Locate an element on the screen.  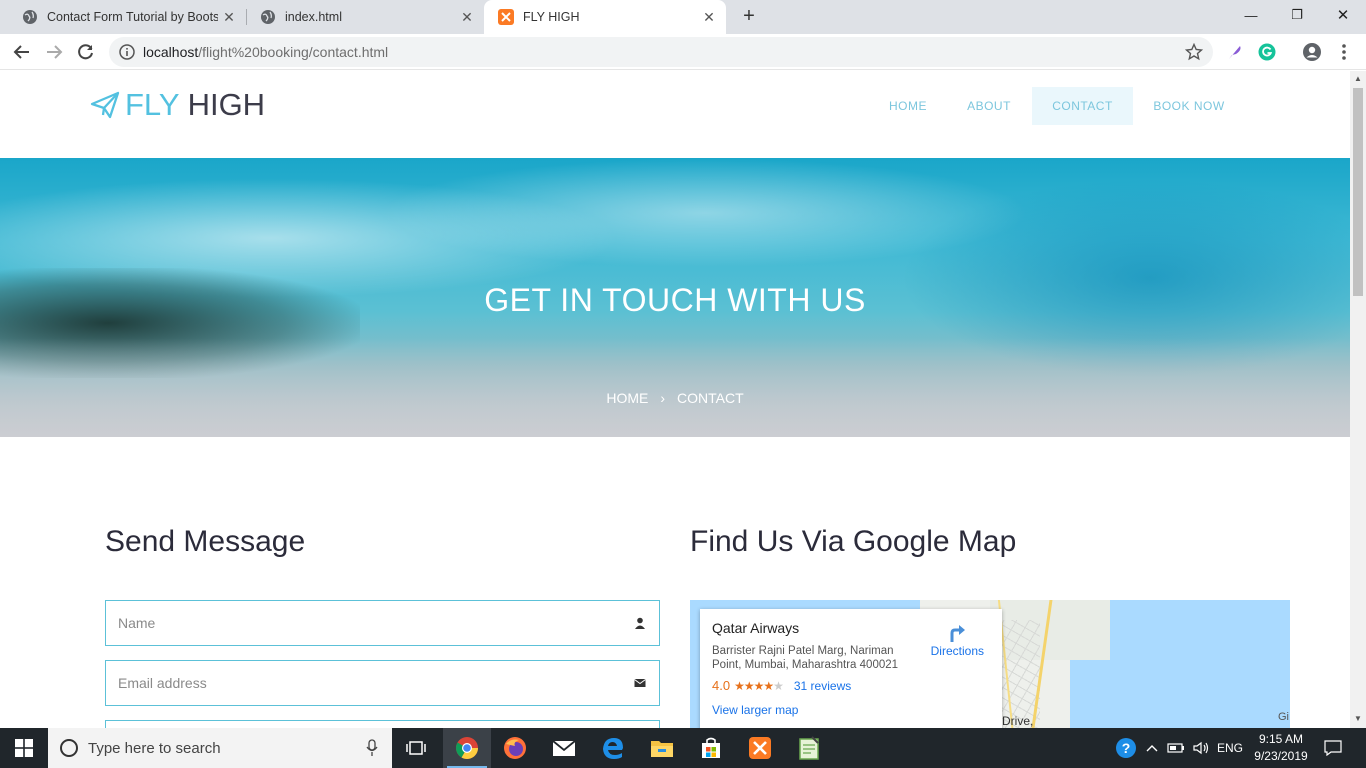
site-logo: FLY HIGH is located at coordinates (177, 105).